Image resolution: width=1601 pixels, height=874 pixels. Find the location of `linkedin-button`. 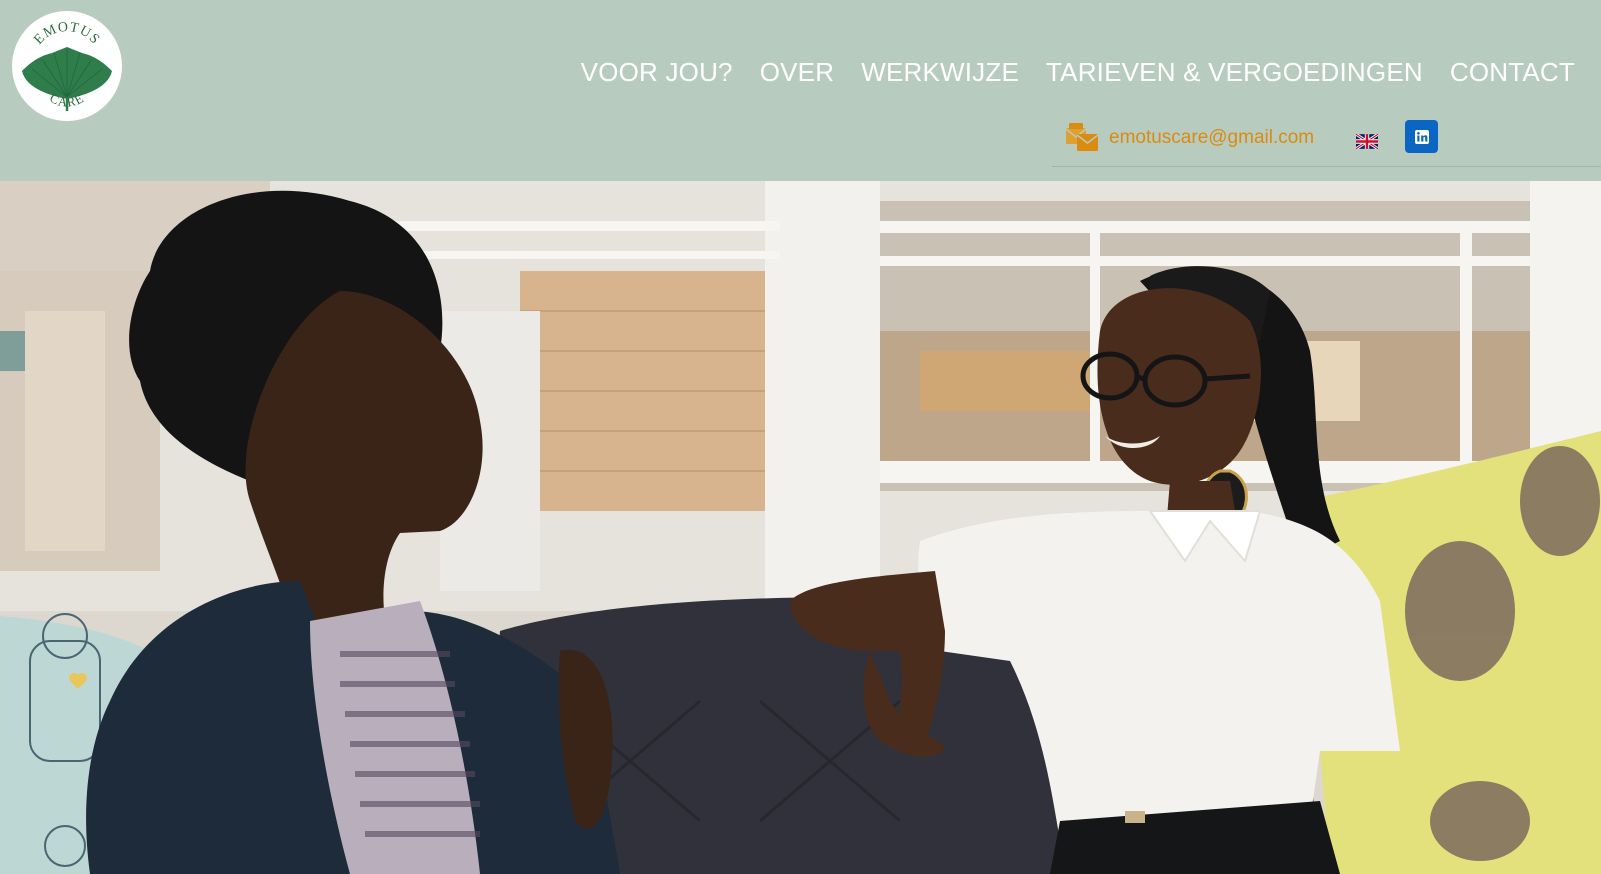

linkedin-button is located at coordinates (1421, 136).